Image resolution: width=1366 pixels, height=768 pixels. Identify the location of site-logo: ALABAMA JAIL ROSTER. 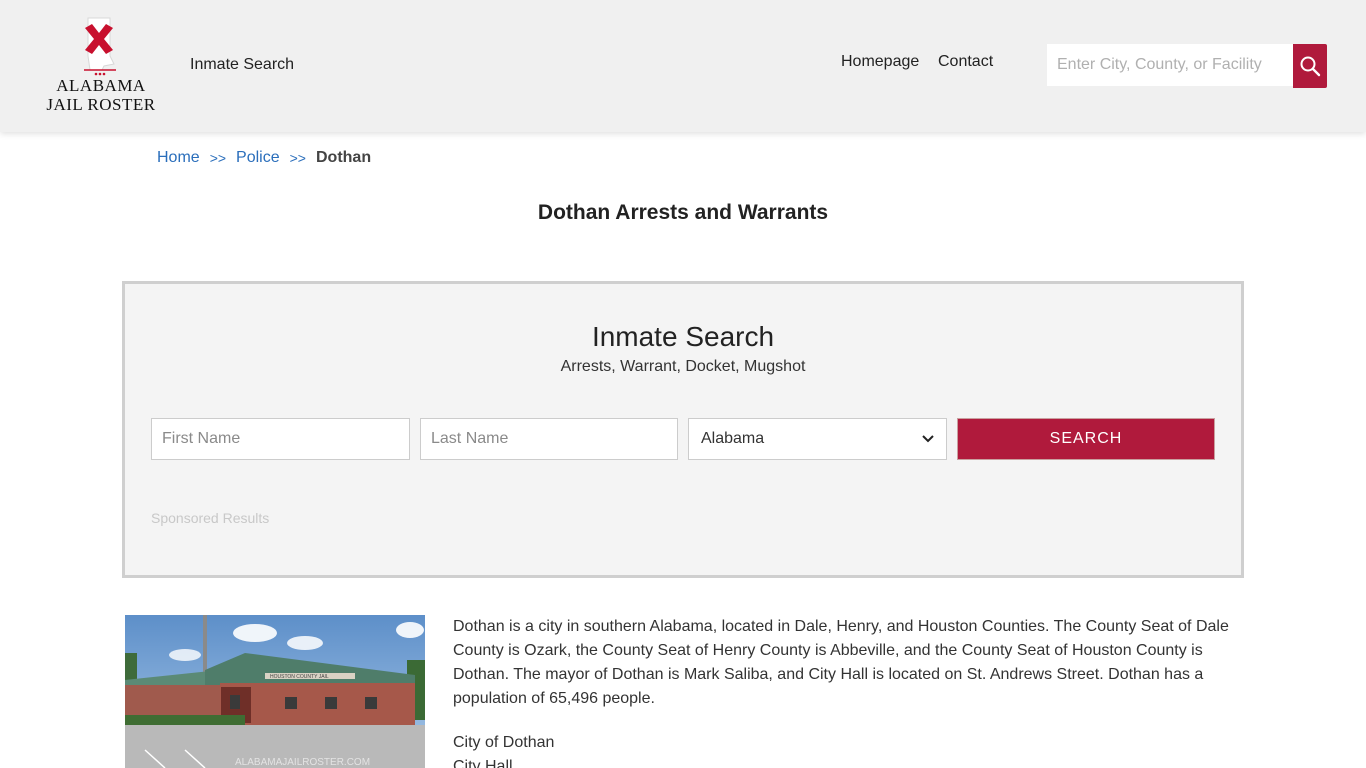
(102, 66).